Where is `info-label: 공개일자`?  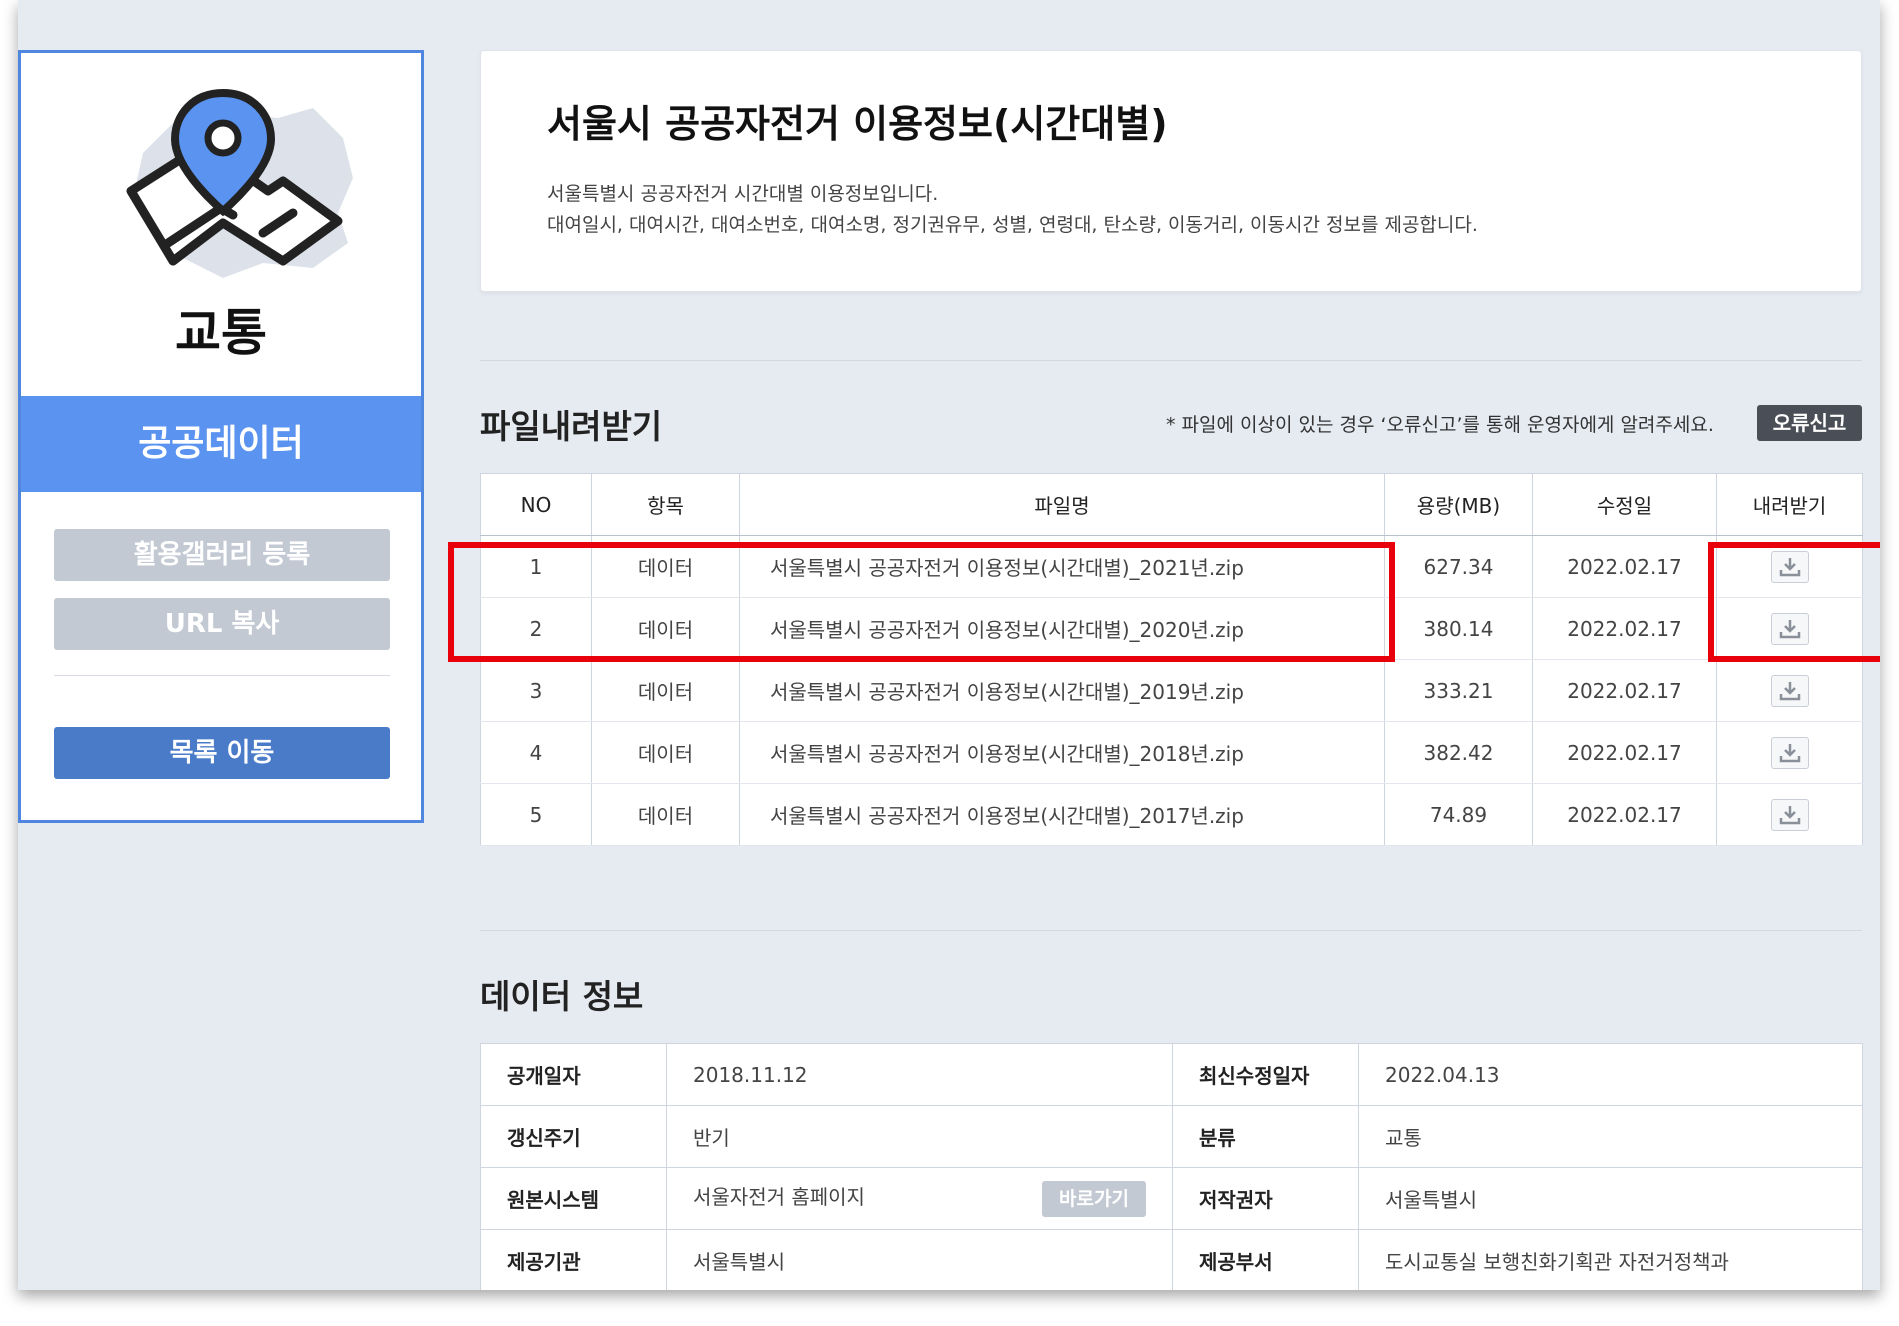
info-label: 공개일자 is located at coordinates (573, 1074).